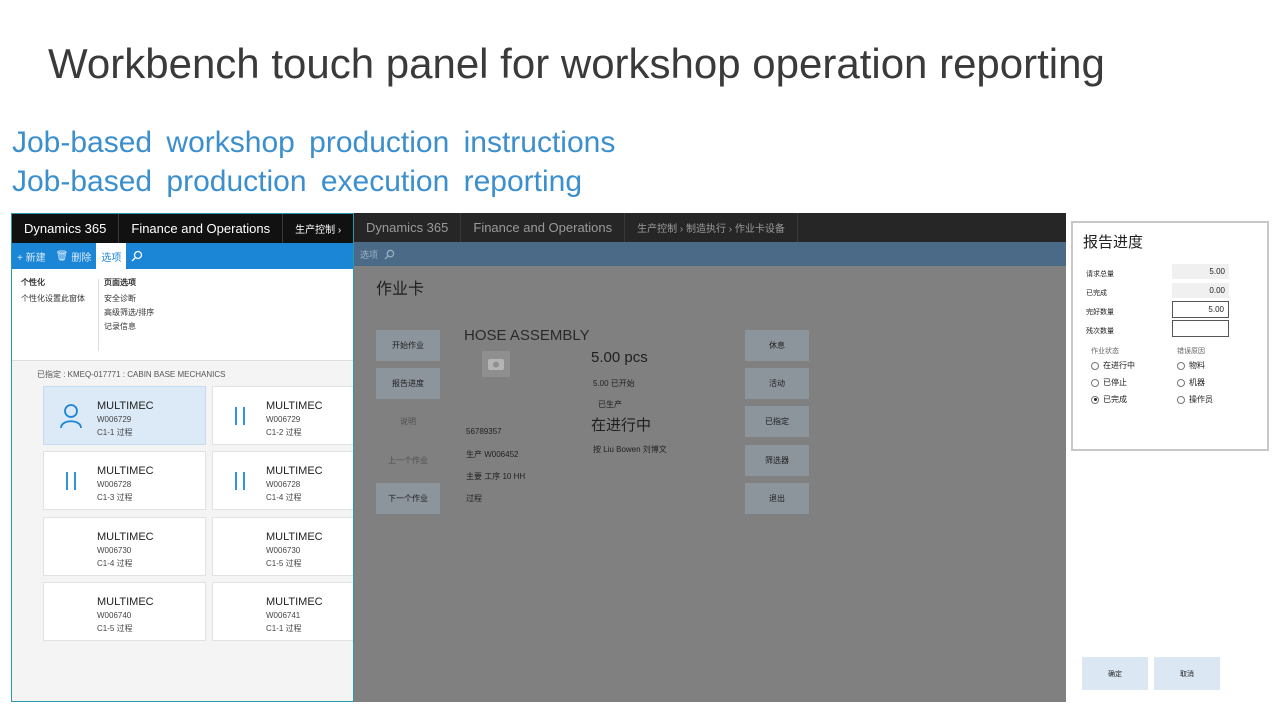  Describe the element at coordinates (777, 421) in the screenshot. I see `assigned-button: 已指定` at that location.